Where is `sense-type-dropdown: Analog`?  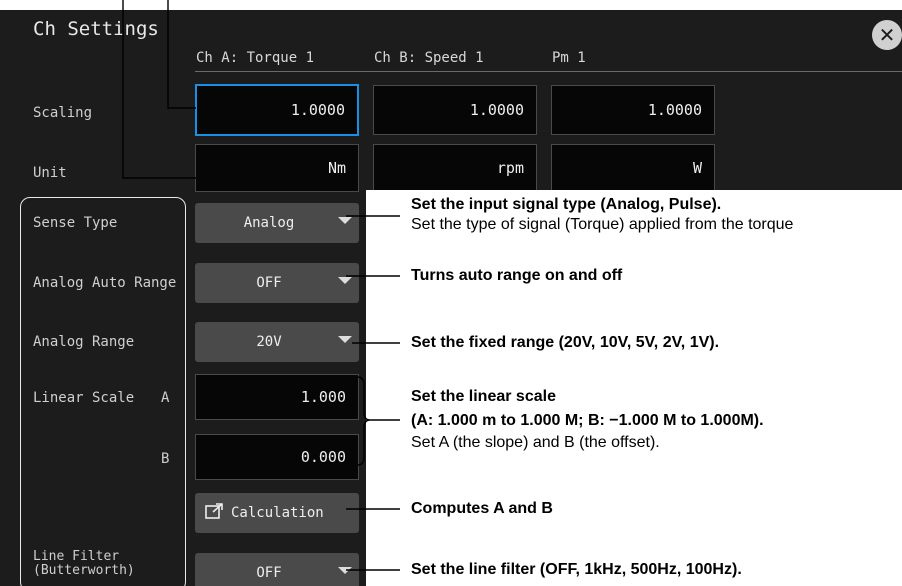
sense-type-dropdown: Analog is located at coordinates (277, 223).